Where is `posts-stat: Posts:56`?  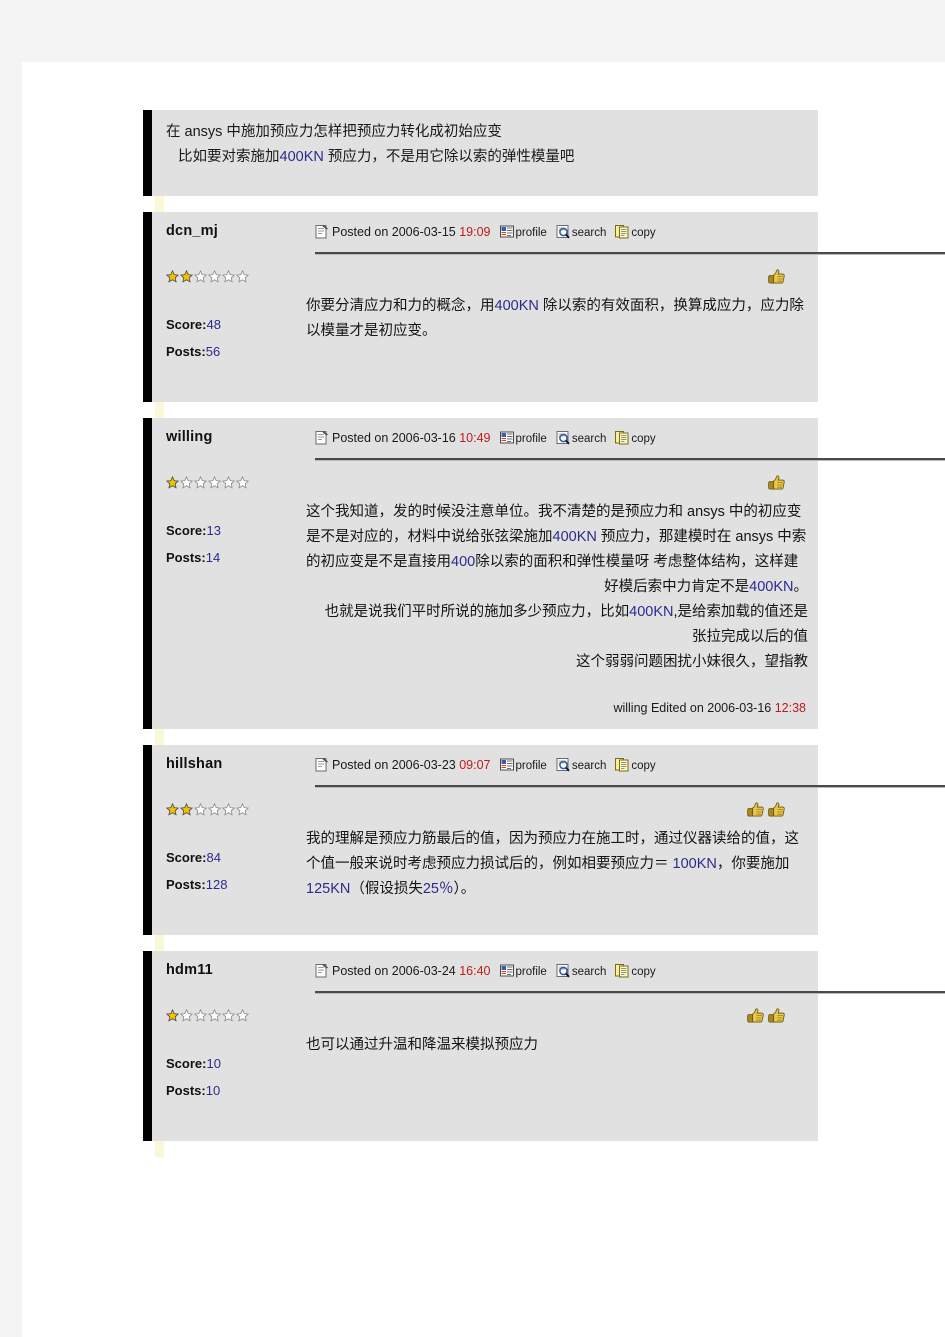
posts-stat: Posts:56 is located at coordinates (236, 351).